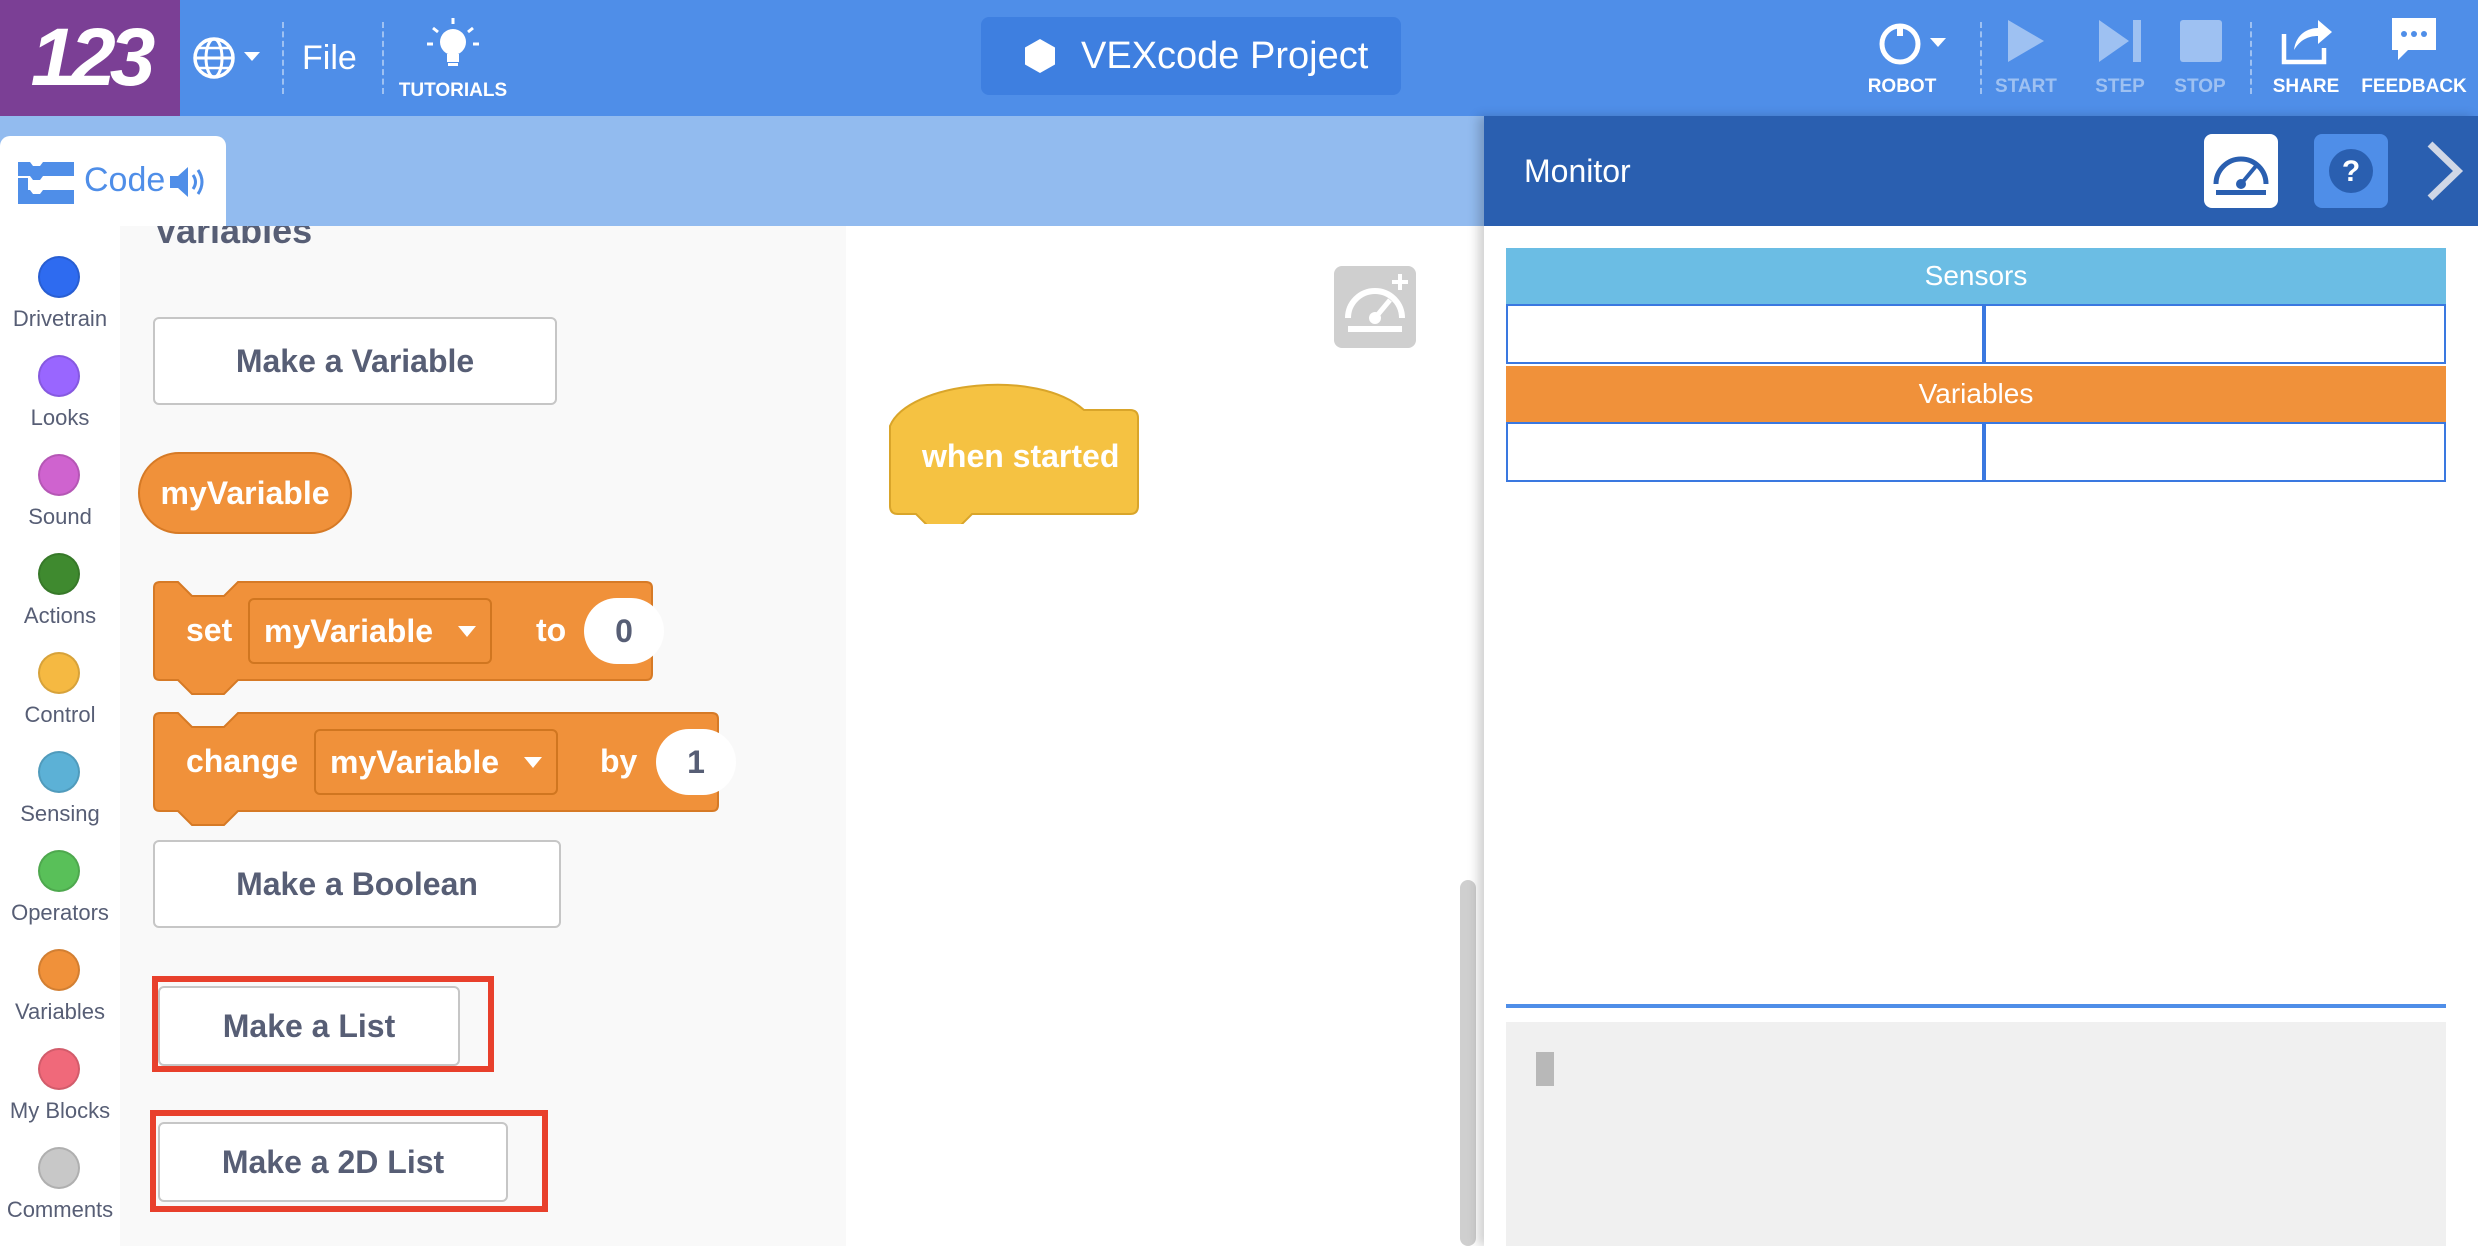  Describe the element at coordinates (113, 181) in the screenshot. I see `code-tab: Code` at that location.